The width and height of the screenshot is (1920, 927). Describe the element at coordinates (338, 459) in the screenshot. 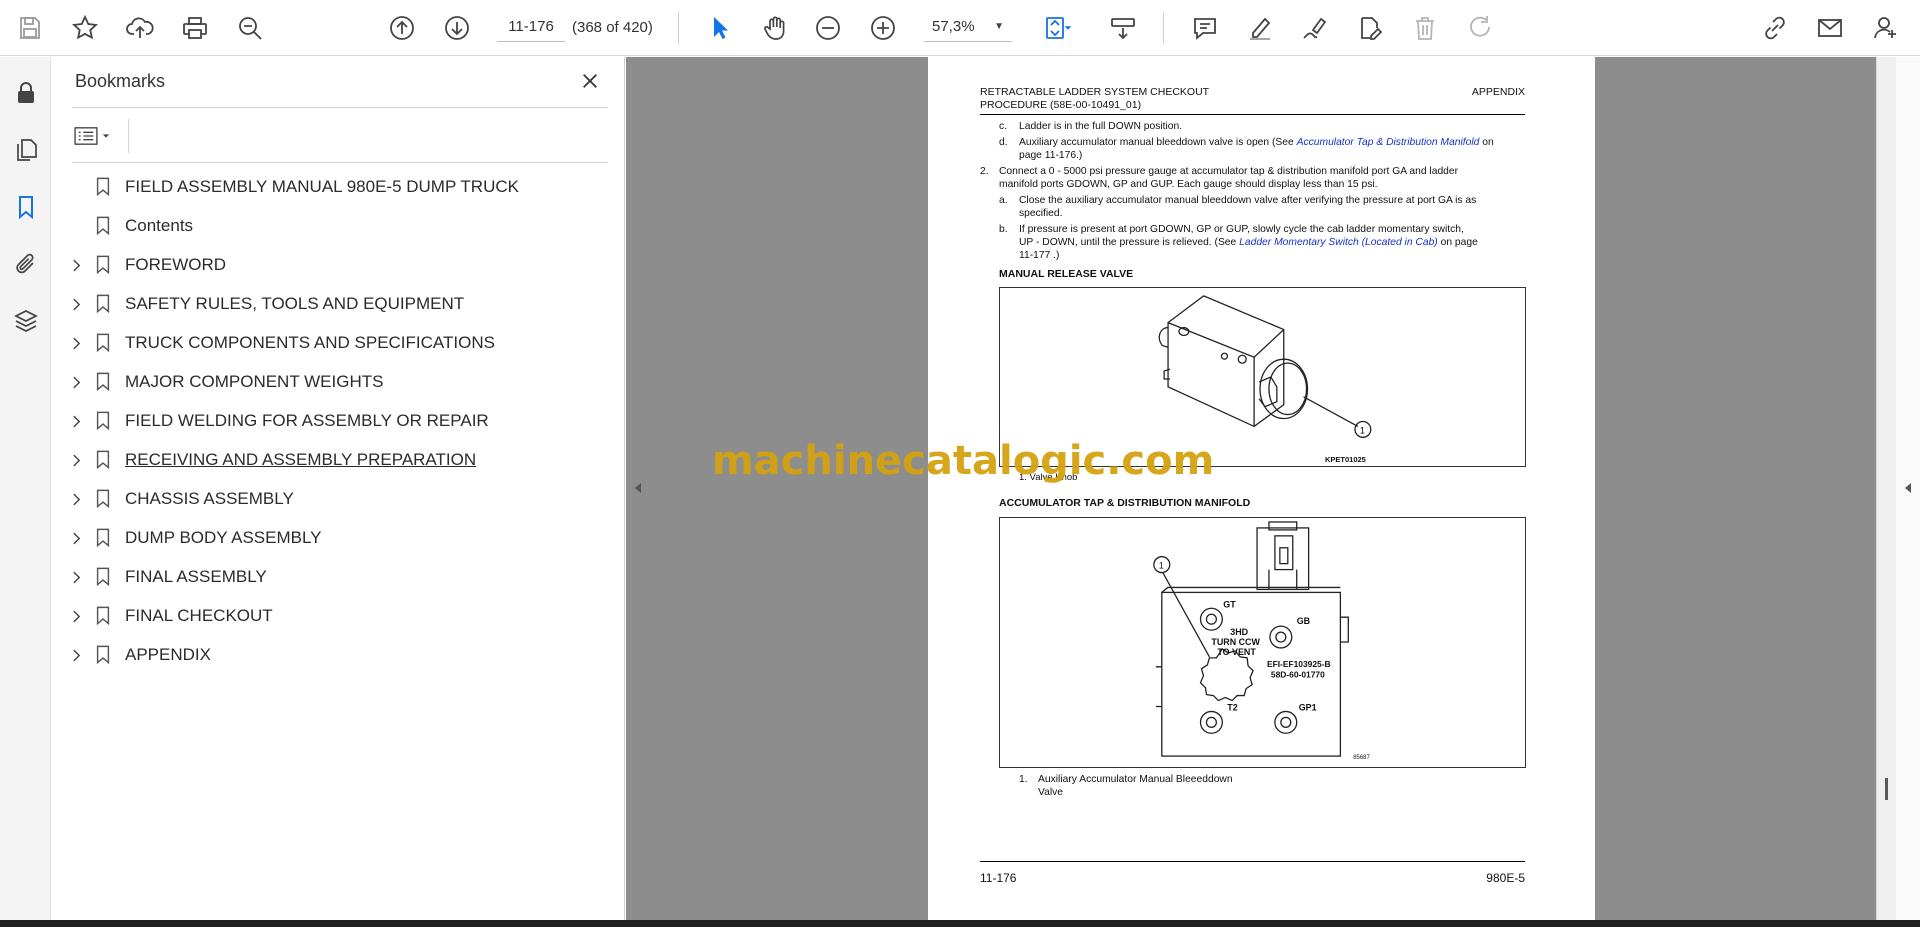

I see `bookmark-item: RECEIVING AND ASSEMBLY PREPARATION` at that location.